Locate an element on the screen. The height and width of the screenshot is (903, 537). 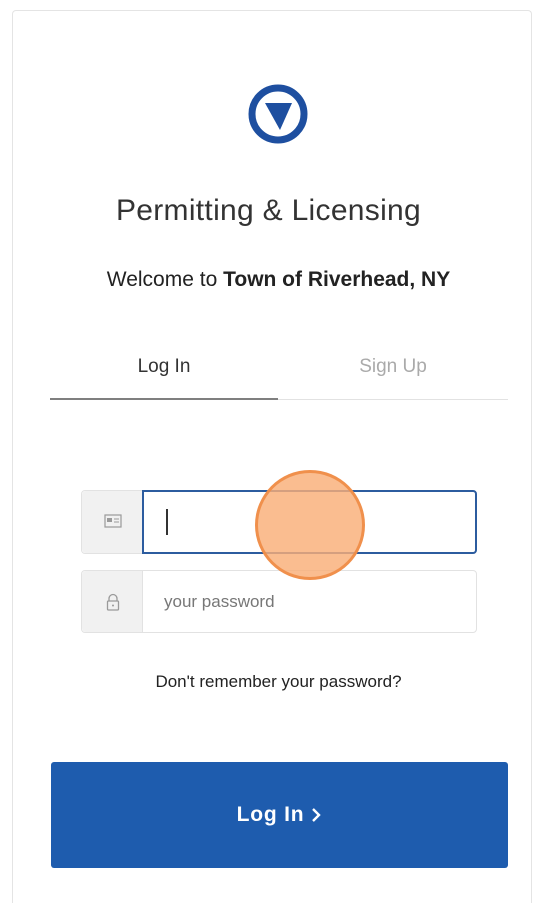
tab-log-in: Log In is located at coordinates (164, 367).